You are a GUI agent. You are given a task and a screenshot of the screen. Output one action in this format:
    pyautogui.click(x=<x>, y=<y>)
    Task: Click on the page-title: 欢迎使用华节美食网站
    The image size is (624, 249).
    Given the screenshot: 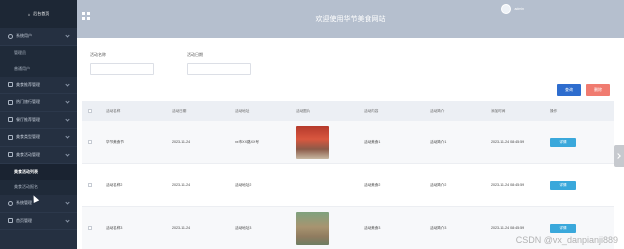 What is the action you would take?
    pyautogui.click(x=350, y=19)
    